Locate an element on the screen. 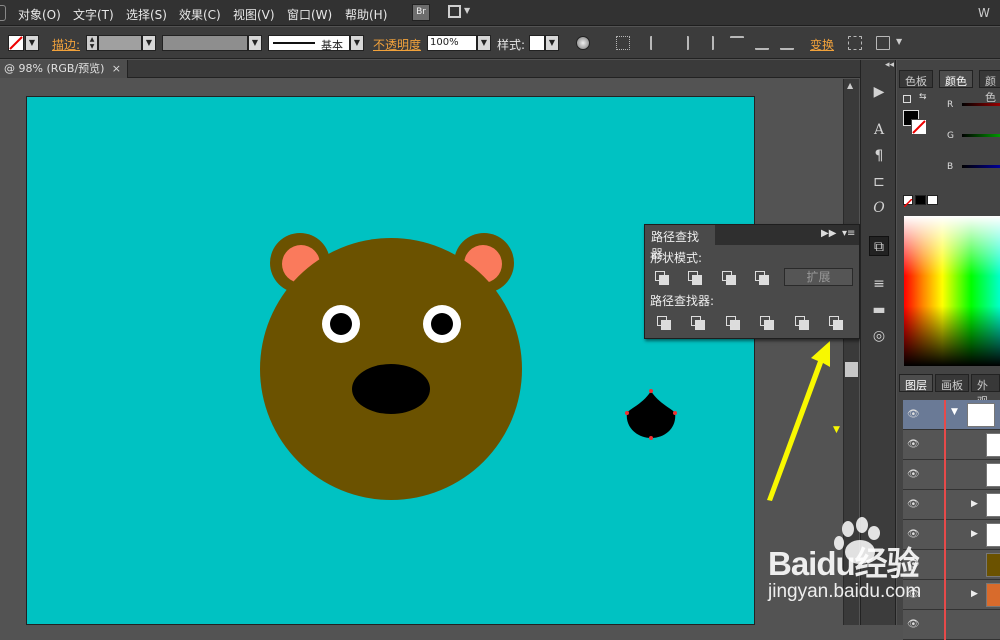  layer-row: 👁 ▼ is located at coordinates (951, 415).